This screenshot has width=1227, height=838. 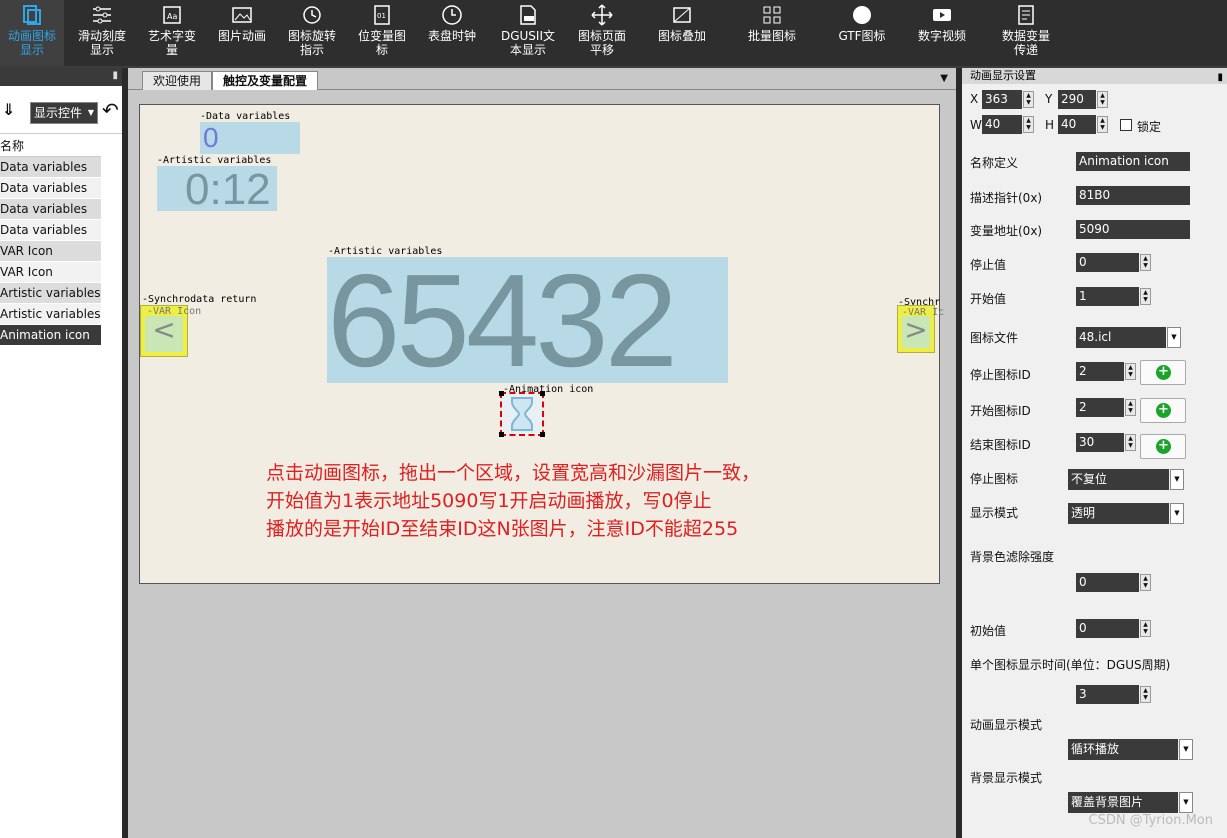 What do you see at coordinates (61, 77) in the screenshot?
I see `controls-panel-title: ▮` at bounding box center [61, 77].